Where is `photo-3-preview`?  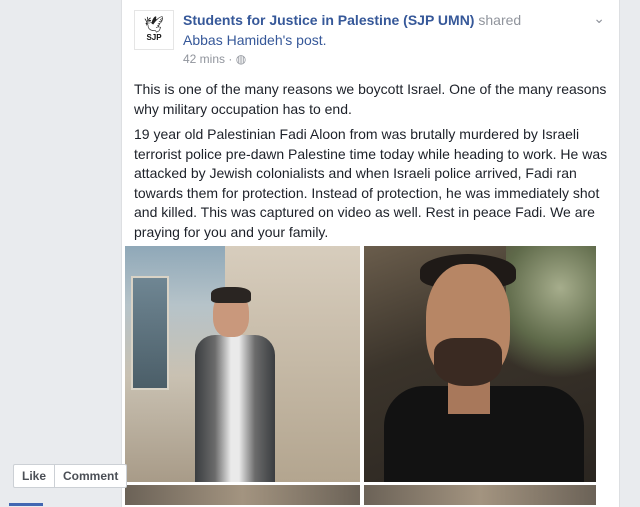
photo-3-preview is located at coordinates (242, 495).